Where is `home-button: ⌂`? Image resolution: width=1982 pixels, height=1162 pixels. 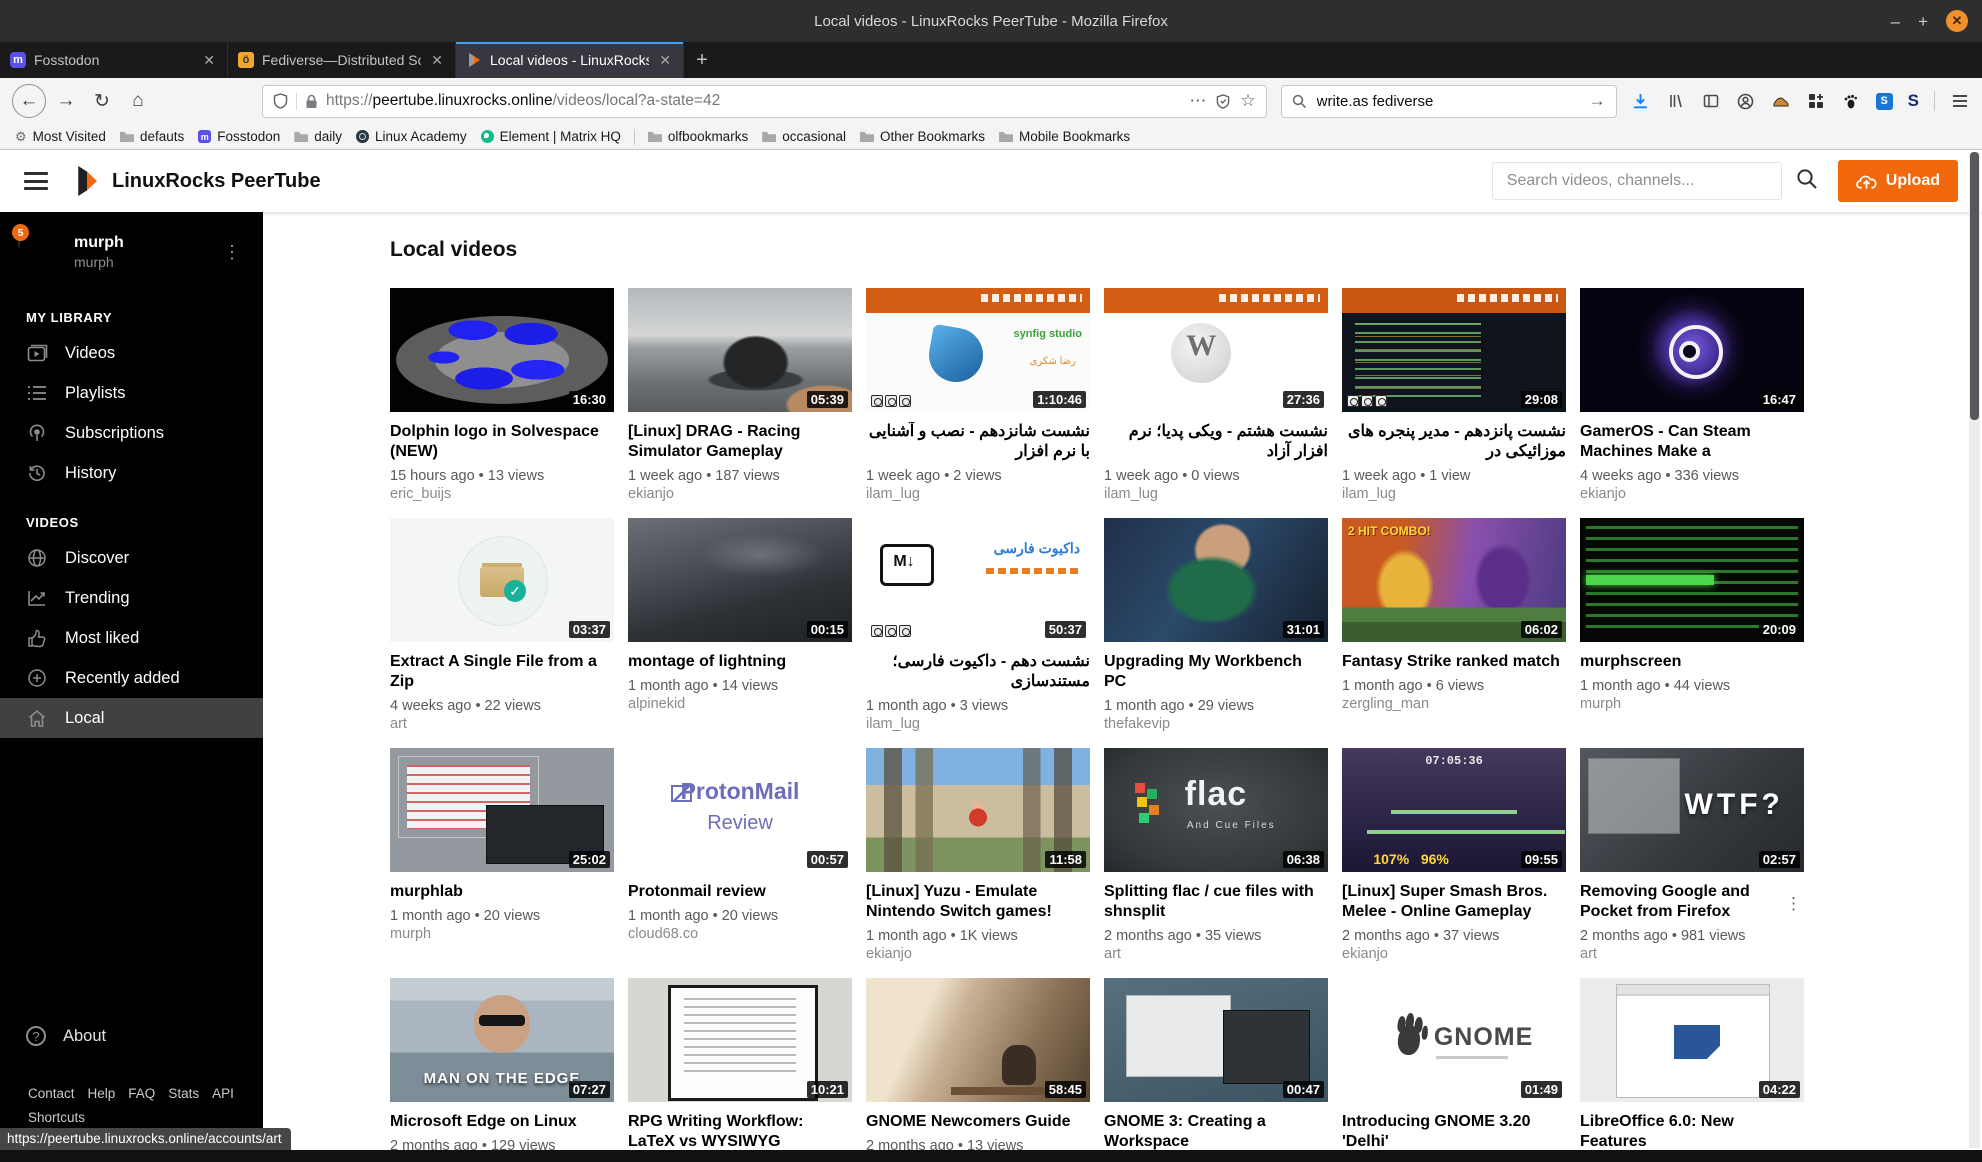 home-button: ⌂ is located at coordinates (138, 101).